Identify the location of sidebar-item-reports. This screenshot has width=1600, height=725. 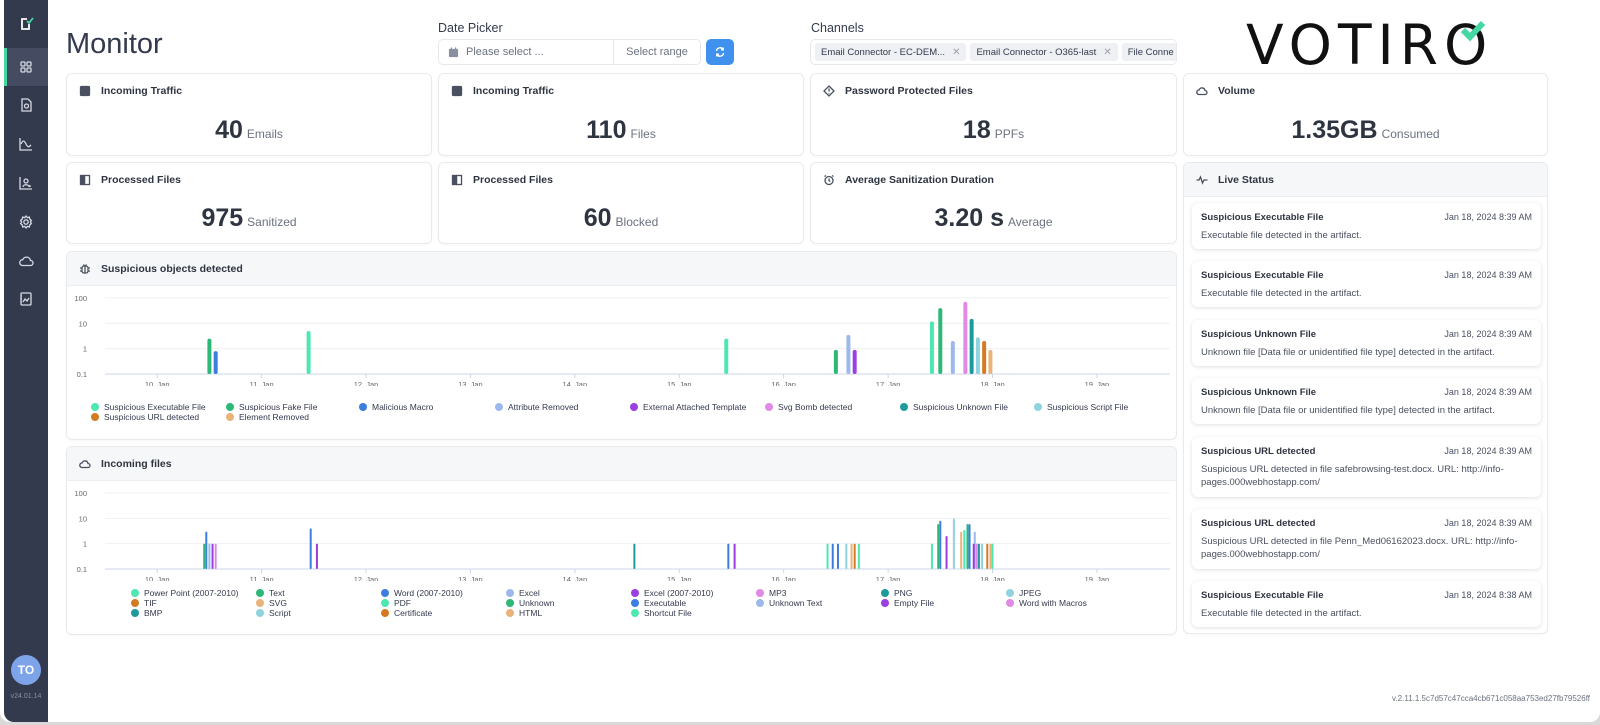
(26, 183).